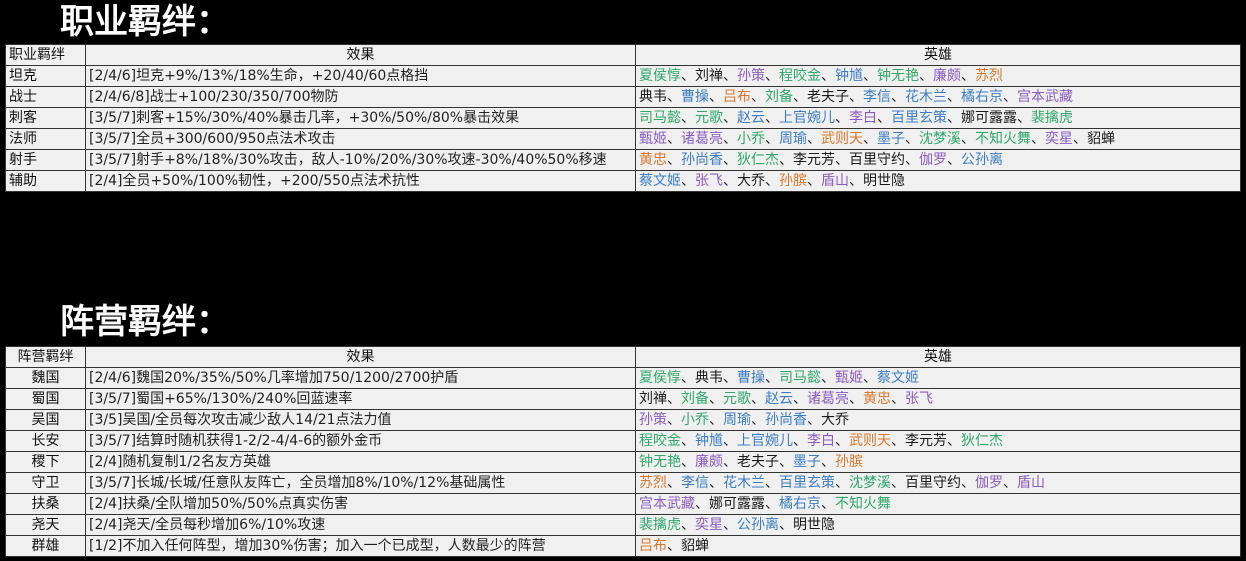 This screenshot has height=561, width=1246. Describe the element at coordinates (667, 504) in the screenshot. I see `hero-name: 宫本武藏` at that location.